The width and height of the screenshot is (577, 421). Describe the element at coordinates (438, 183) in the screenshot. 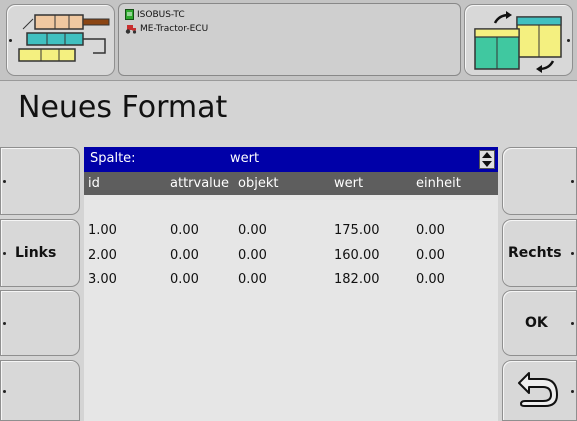

I see `column-header-einheit: einheit` at that location.